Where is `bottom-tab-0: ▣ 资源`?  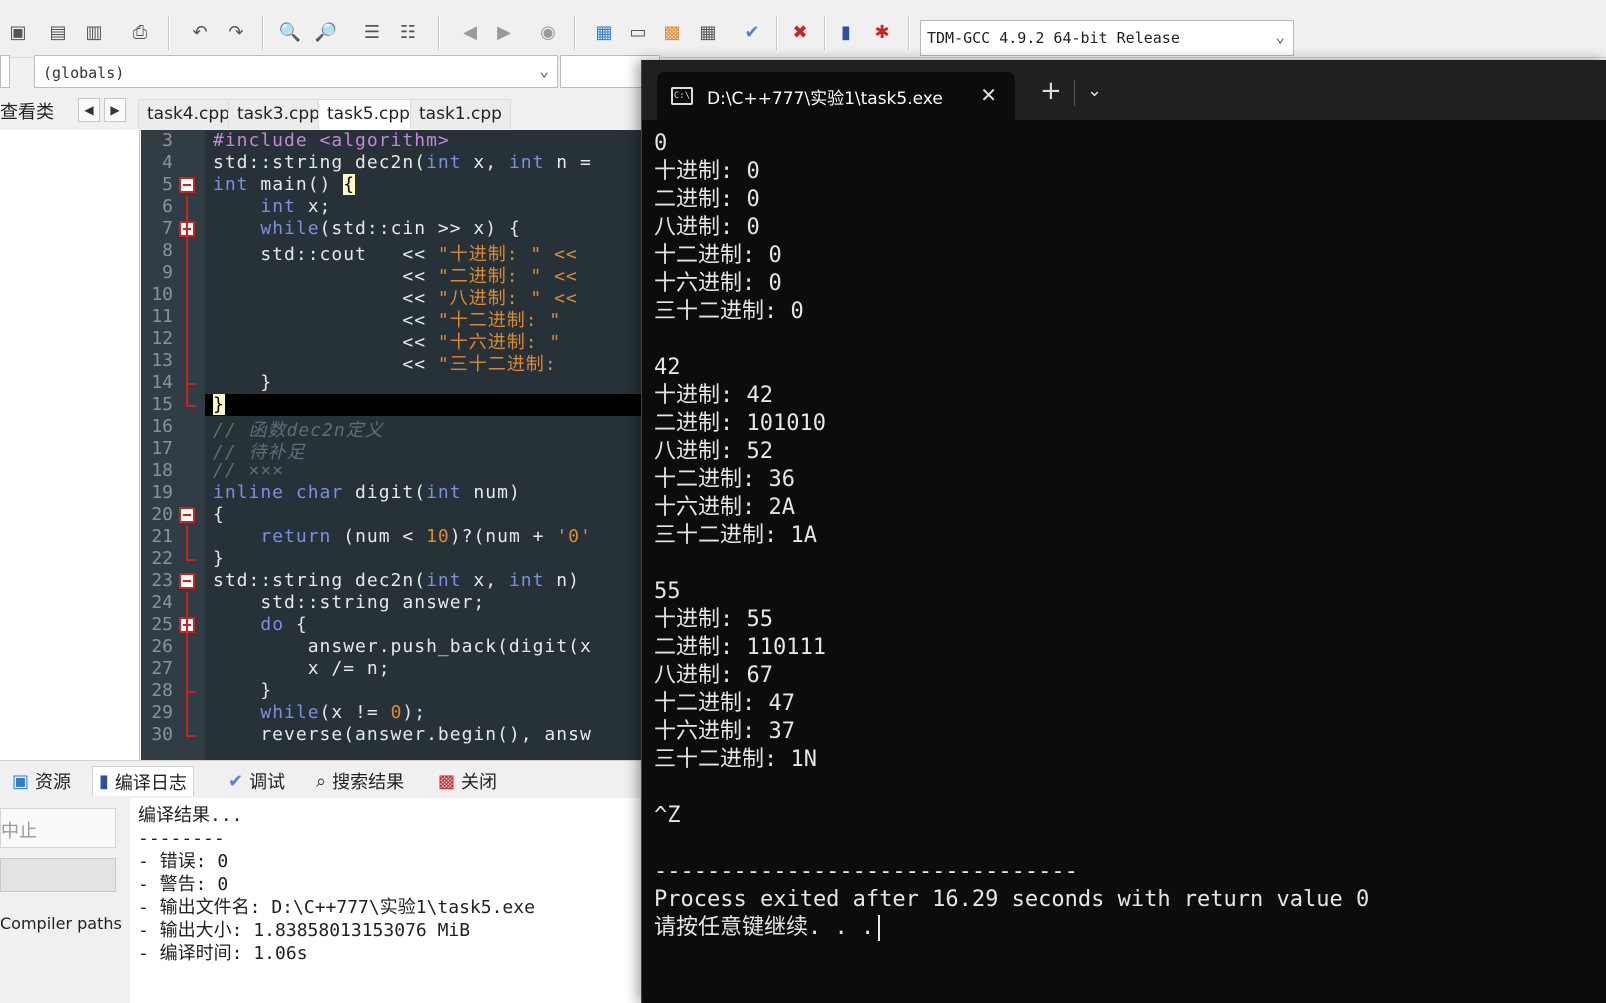 bottom-tab-0: ▣ 资源 is located at coordinates (41, 781).